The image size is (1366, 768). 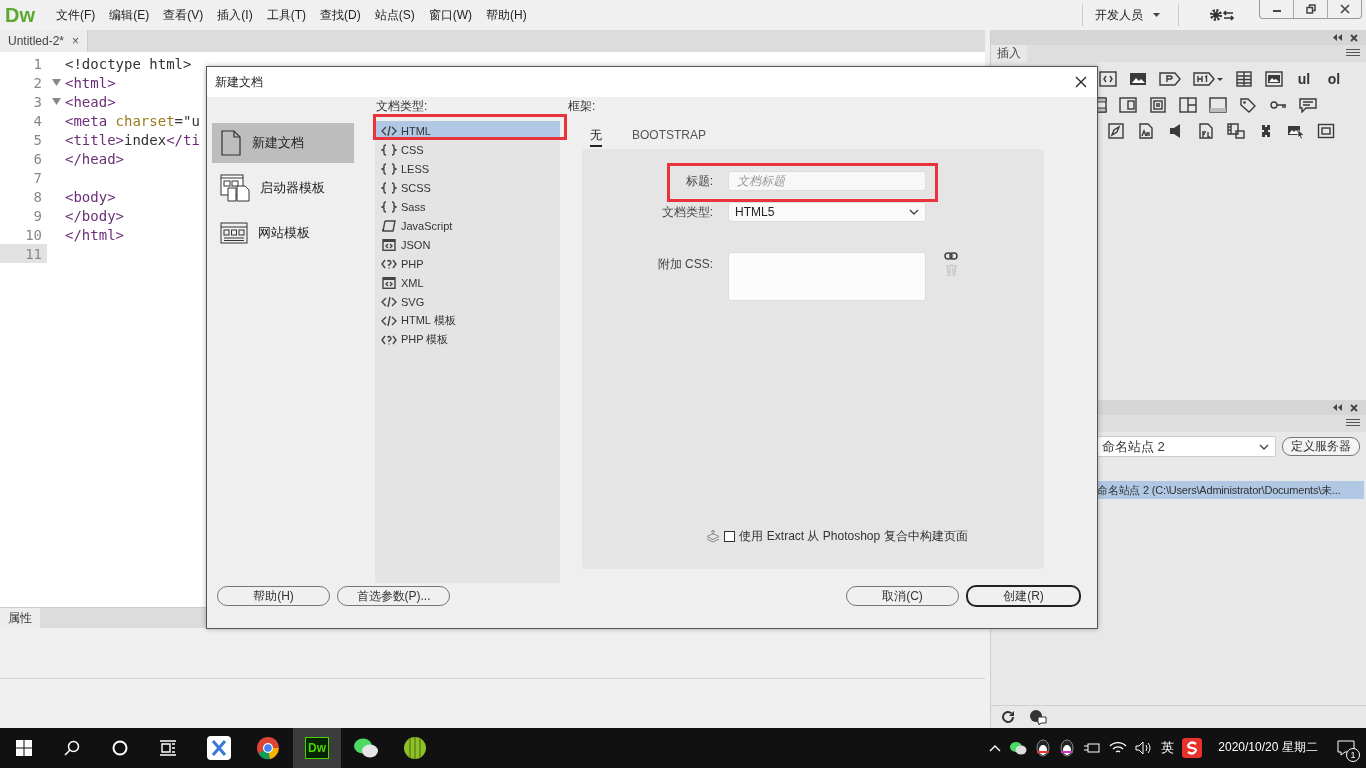 I want to click on windows-logo-icon, so click(x=24, y=748).